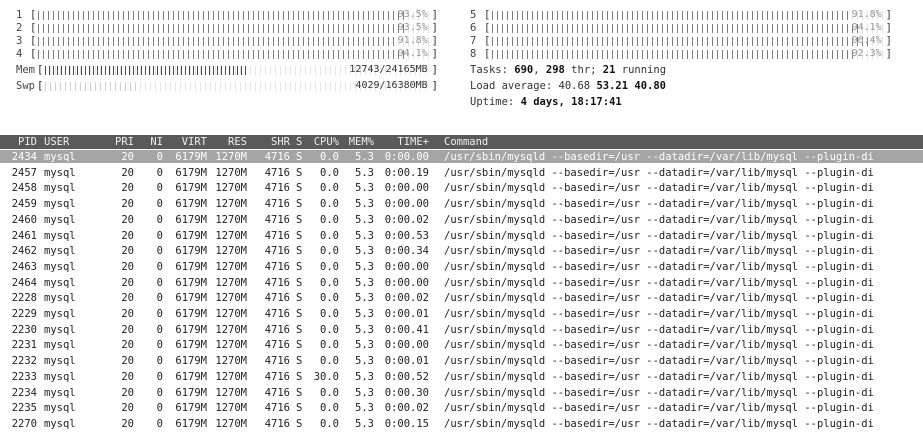 This screenshot has height=440, width=923. Describe the element at coordinates (406, 251) in the screenshot. I see `cell-time: 0:00.34` at that location.